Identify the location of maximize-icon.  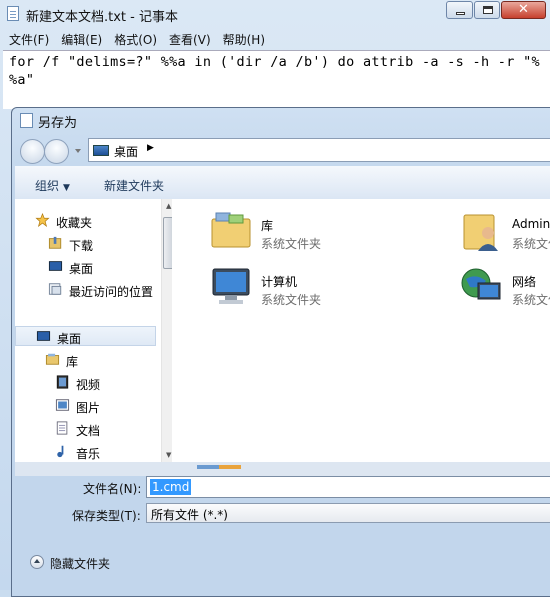
(488, 10).